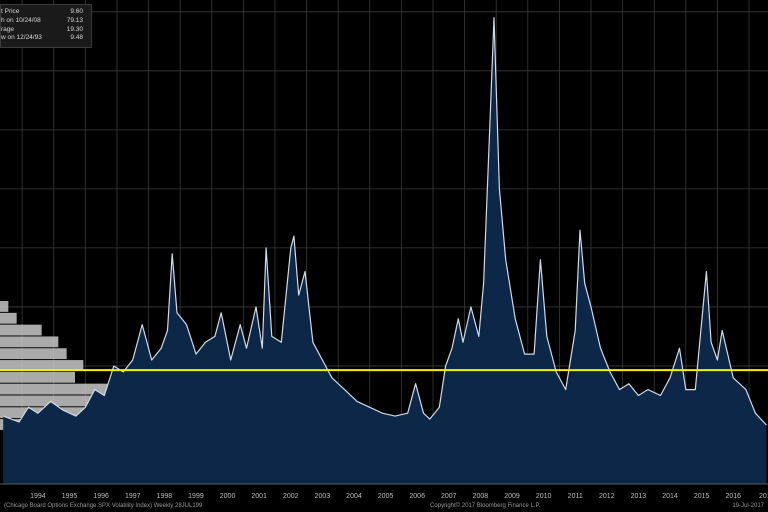 Image resolution: width=768 pixels, height=512 pixels. I want to click on x-tick-label: 201, so click(763, 496).